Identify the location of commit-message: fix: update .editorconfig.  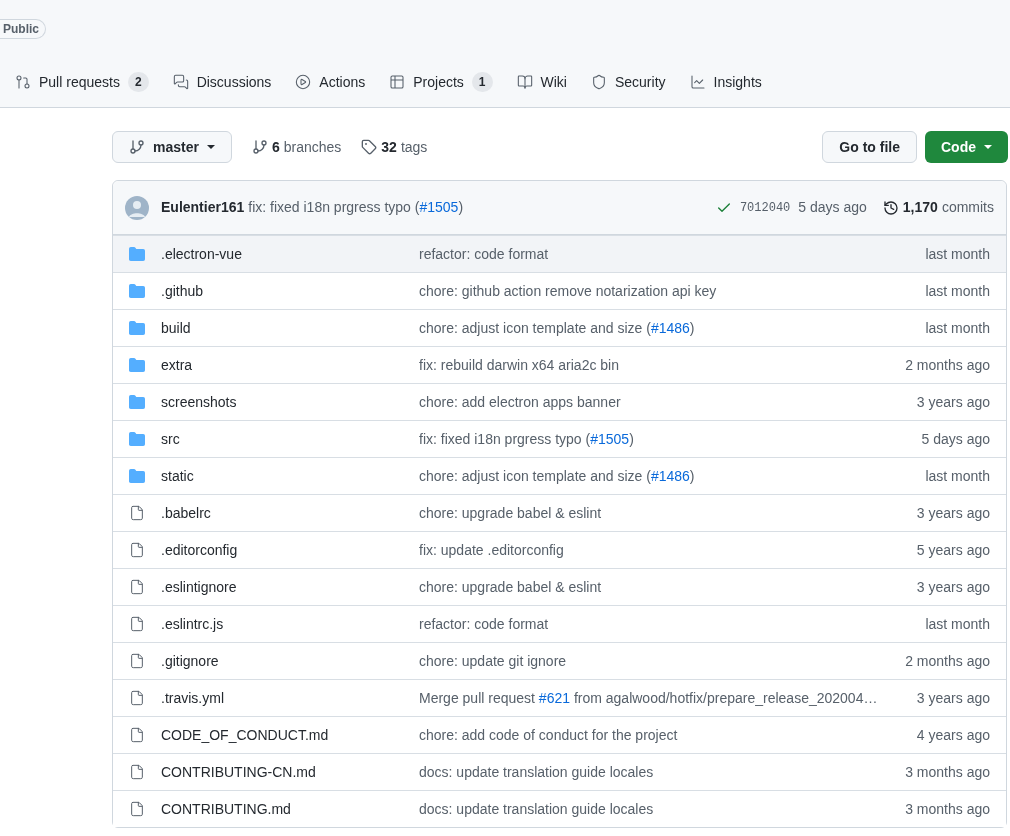
(491, 550).